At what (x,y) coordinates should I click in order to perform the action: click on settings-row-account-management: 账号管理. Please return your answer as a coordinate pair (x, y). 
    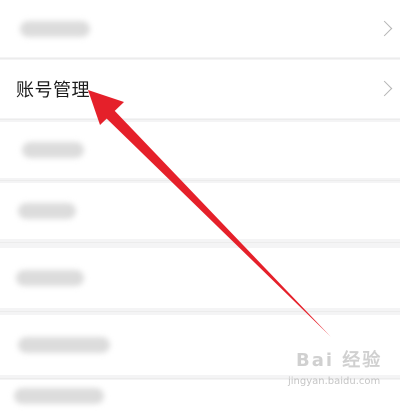
    Looking at the image, I should click on (200, 89).